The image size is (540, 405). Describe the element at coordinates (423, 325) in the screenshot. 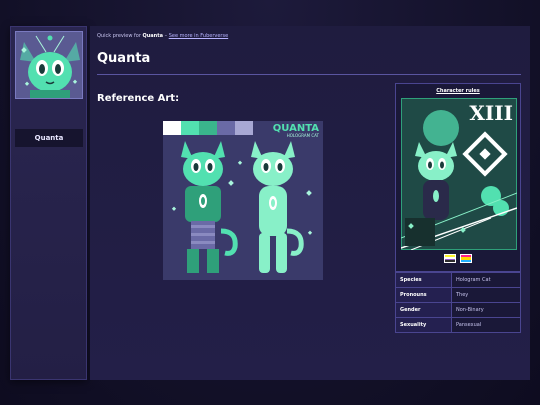

I see `stat-label: Sexuality` at that location.